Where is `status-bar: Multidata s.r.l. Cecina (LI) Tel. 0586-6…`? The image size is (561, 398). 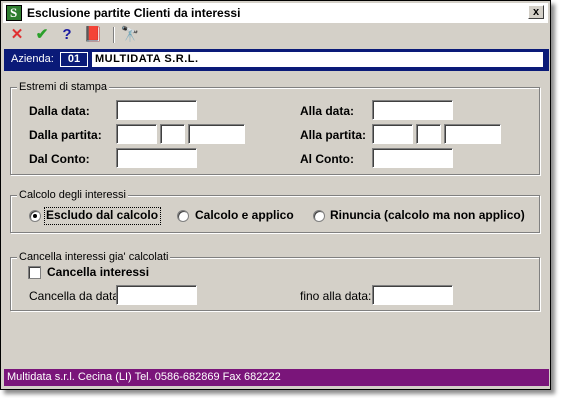 status-bar: Multidata s.r.l. Cecina (LI) Tel. 0586-6… is located at coordinates (276, 377).